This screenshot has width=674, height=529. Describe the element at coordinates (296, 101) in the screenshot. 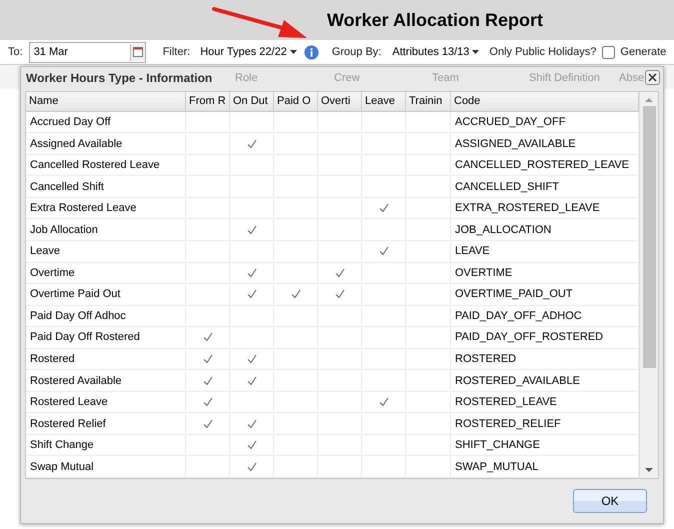

I see `column-header: Paid O` at that location.